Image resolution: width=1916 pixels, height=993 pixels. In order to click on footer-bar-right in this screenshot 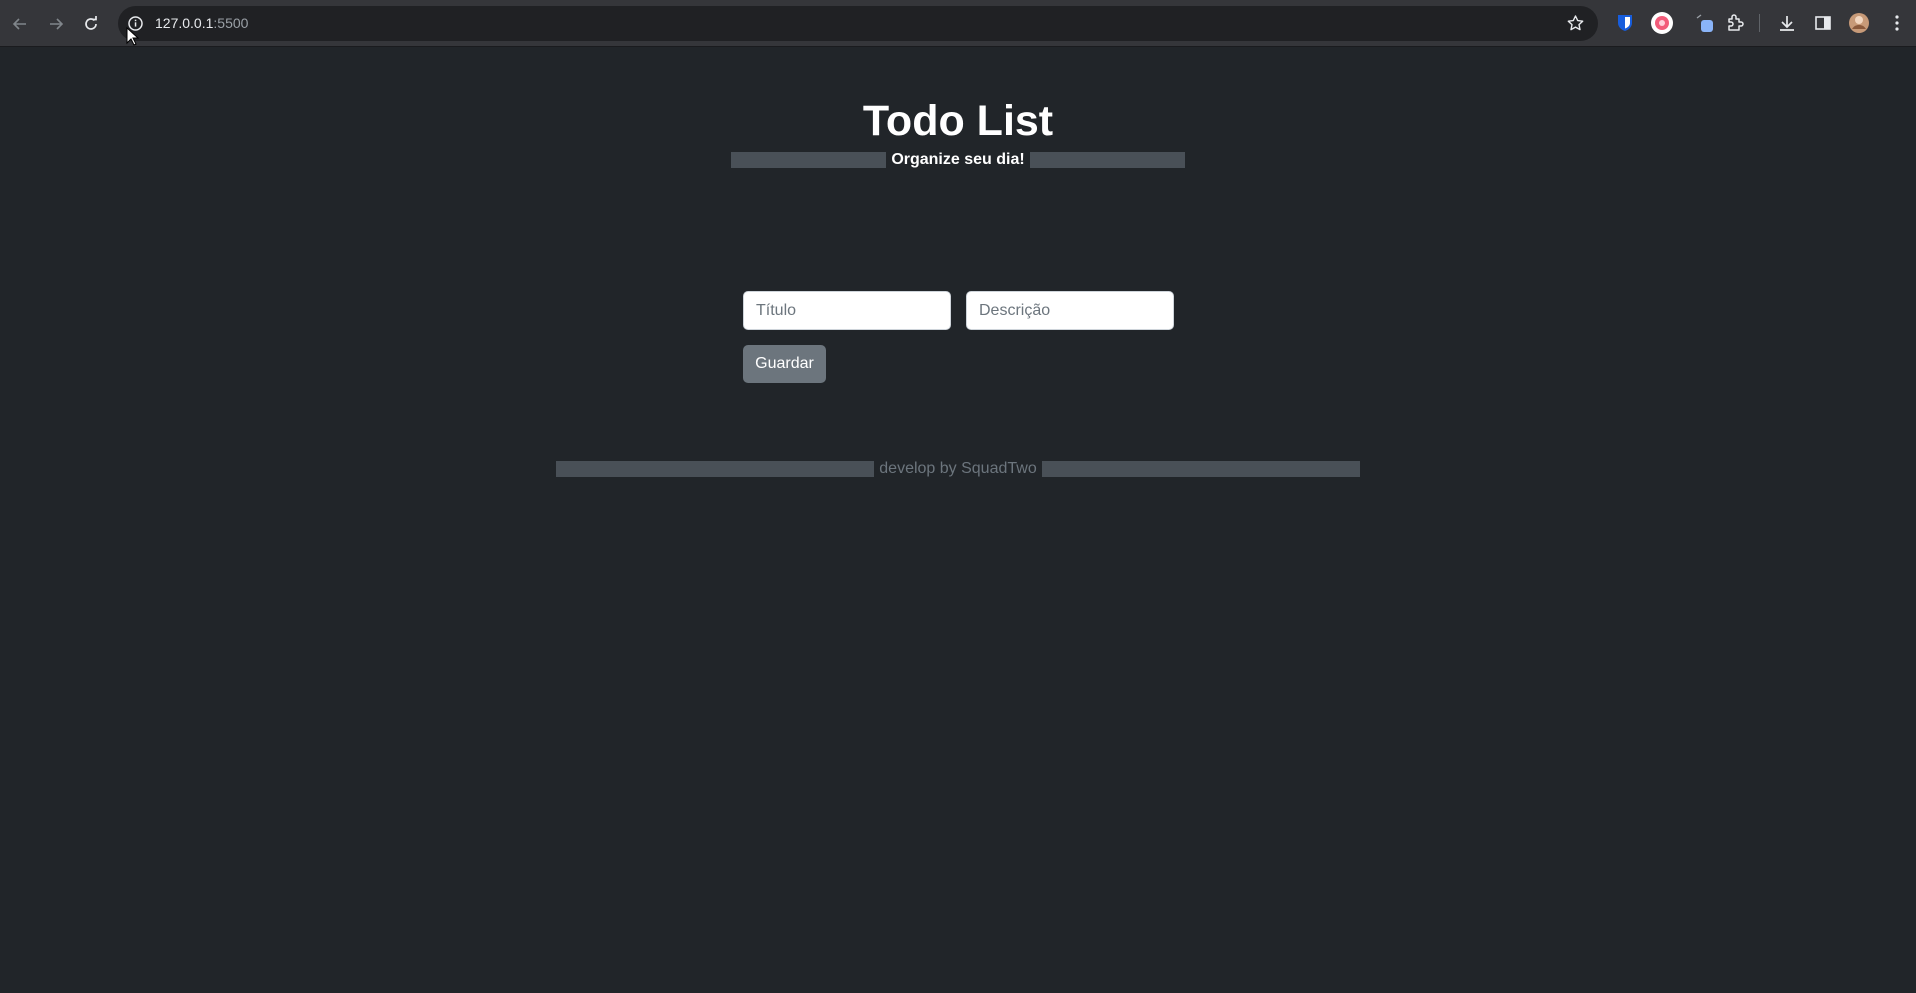, I will do `click(1200, 469)`.